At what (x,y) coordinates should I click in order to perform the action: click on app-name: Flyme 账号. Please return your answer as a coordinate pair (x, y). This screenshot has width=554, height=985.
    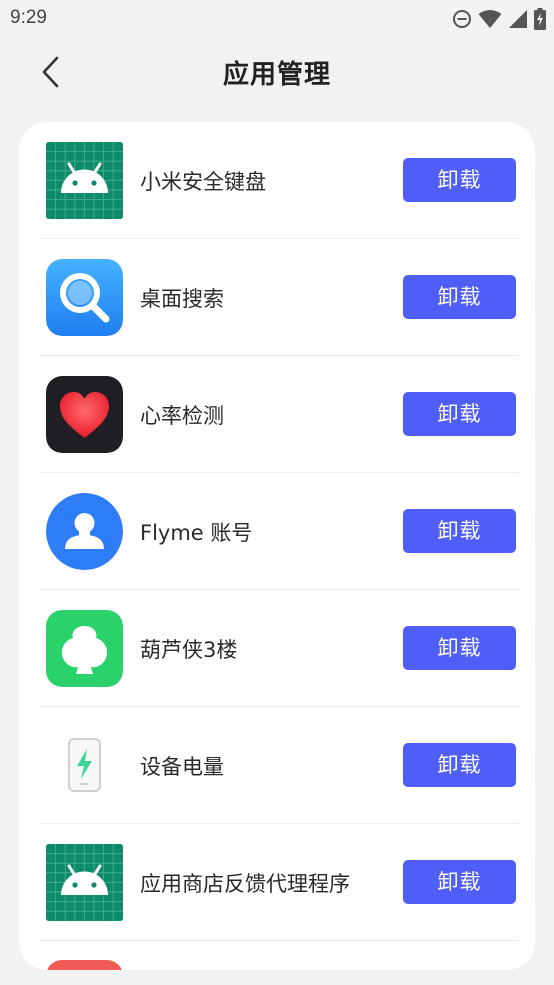
    Looking at the image, I should click on (196, 533).